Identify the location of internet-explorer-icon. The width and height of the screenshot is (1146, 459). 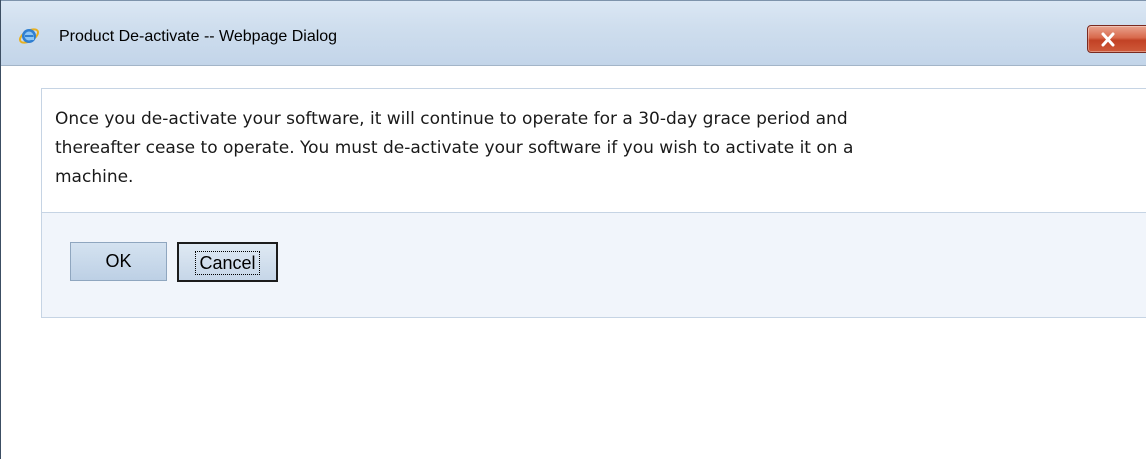
(29, 36).